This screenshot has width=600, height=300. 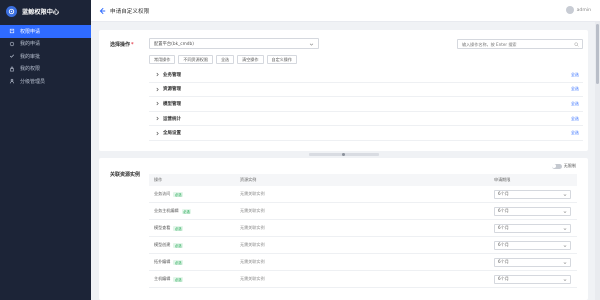 What do you see at coordinates (169, 279) in the screenshot?
I see `row-op: 主机编辑 必选` at bounding box center [169, 279].